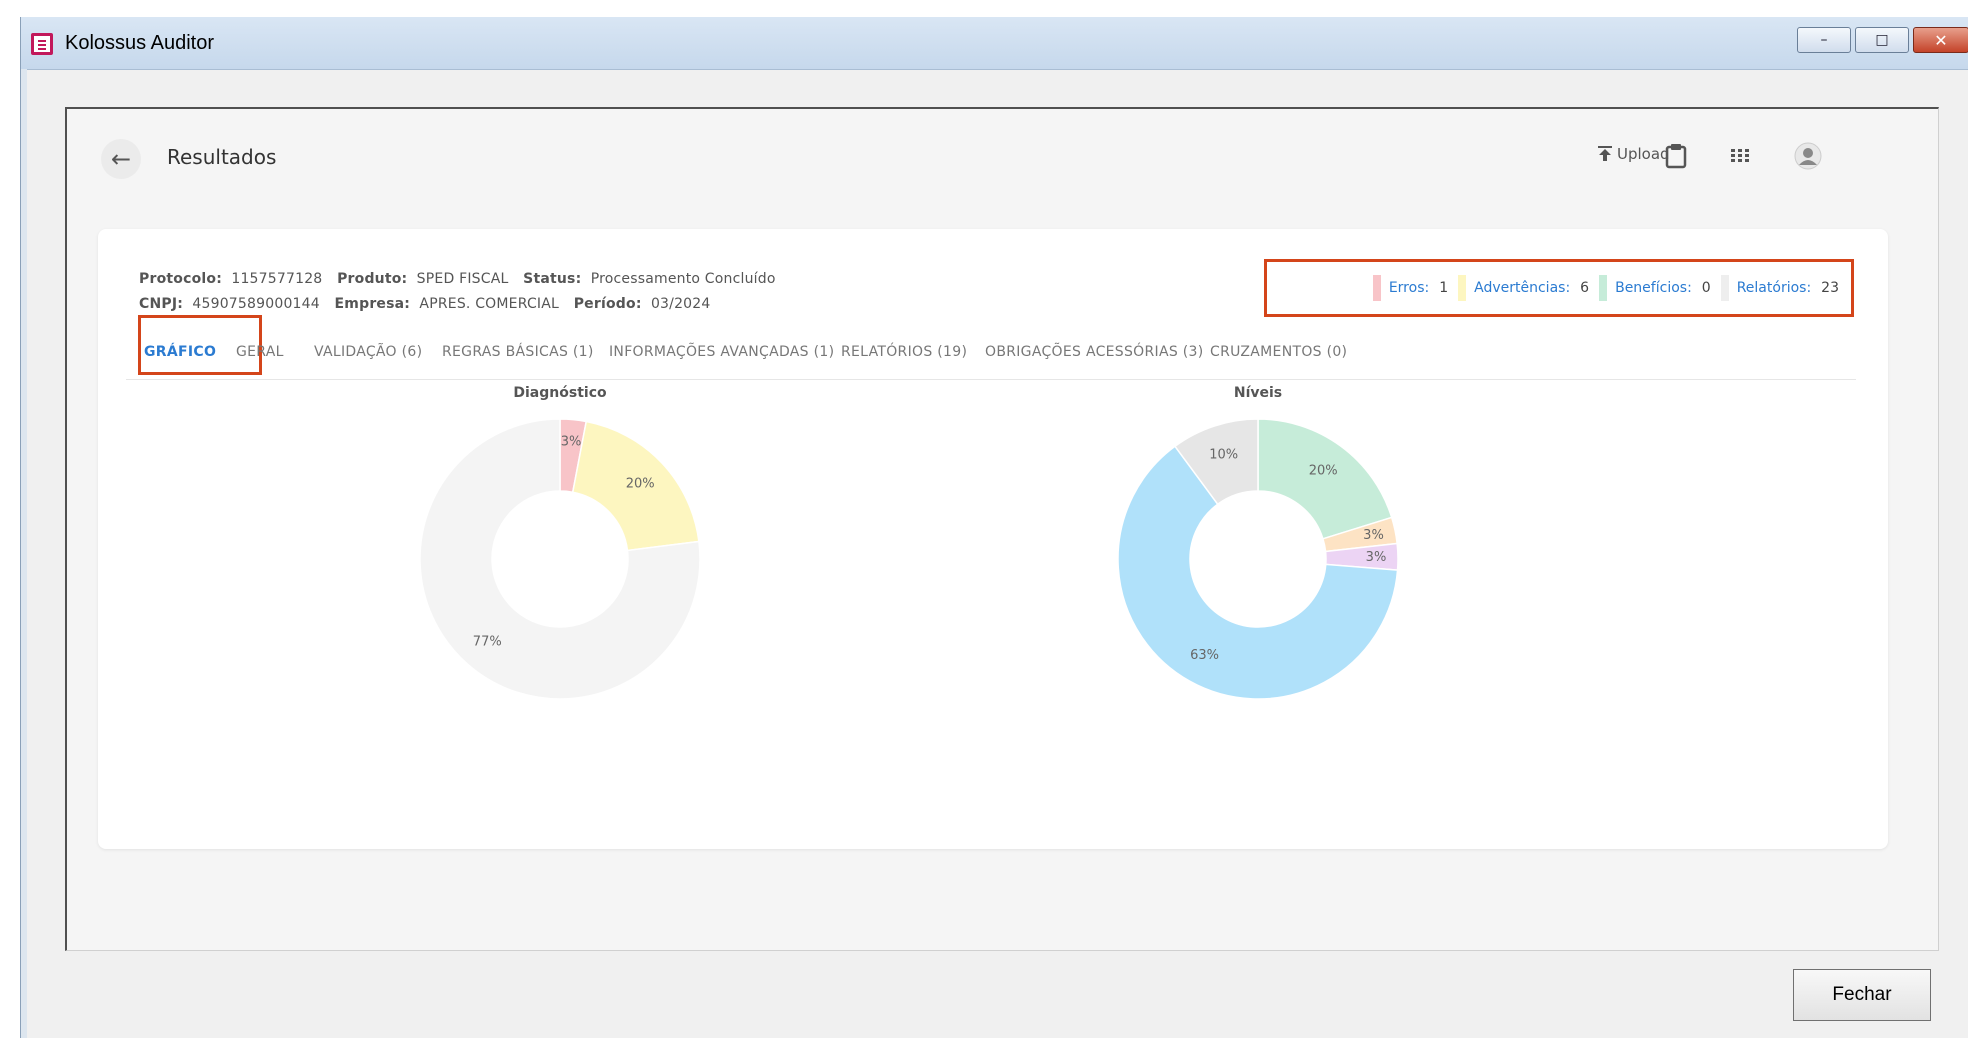 The image size is (1968, 1038). What do you see at coordinates (1808, 156) in the screenshot?
I see `user-avatar-icon` at bounding box center [1808, 156].